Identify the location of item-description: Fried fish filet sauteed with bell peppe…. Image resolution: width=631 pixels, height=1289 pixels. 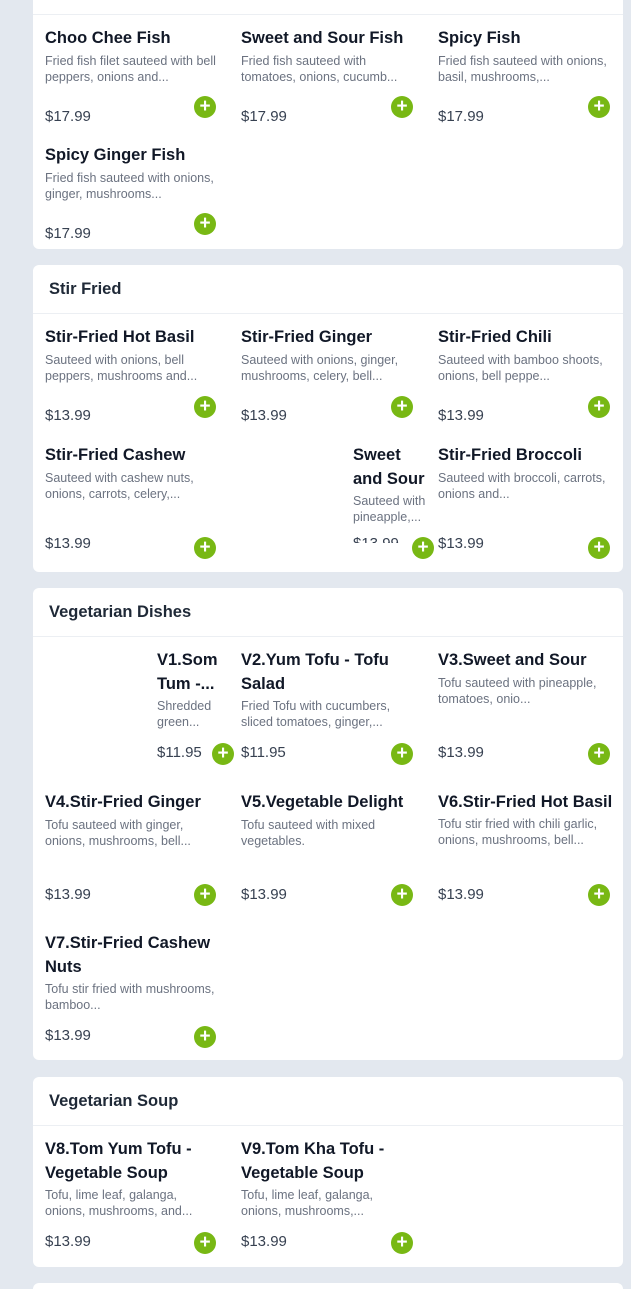
(130, 69).